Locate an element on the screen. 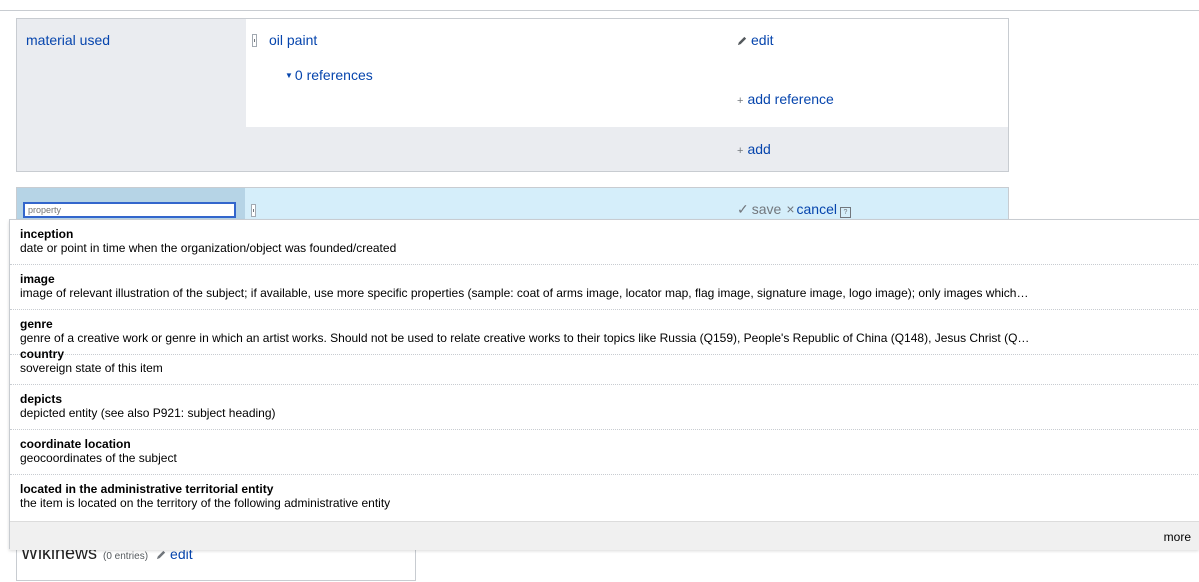  more-button: more is located at coordinates (1177, 537).